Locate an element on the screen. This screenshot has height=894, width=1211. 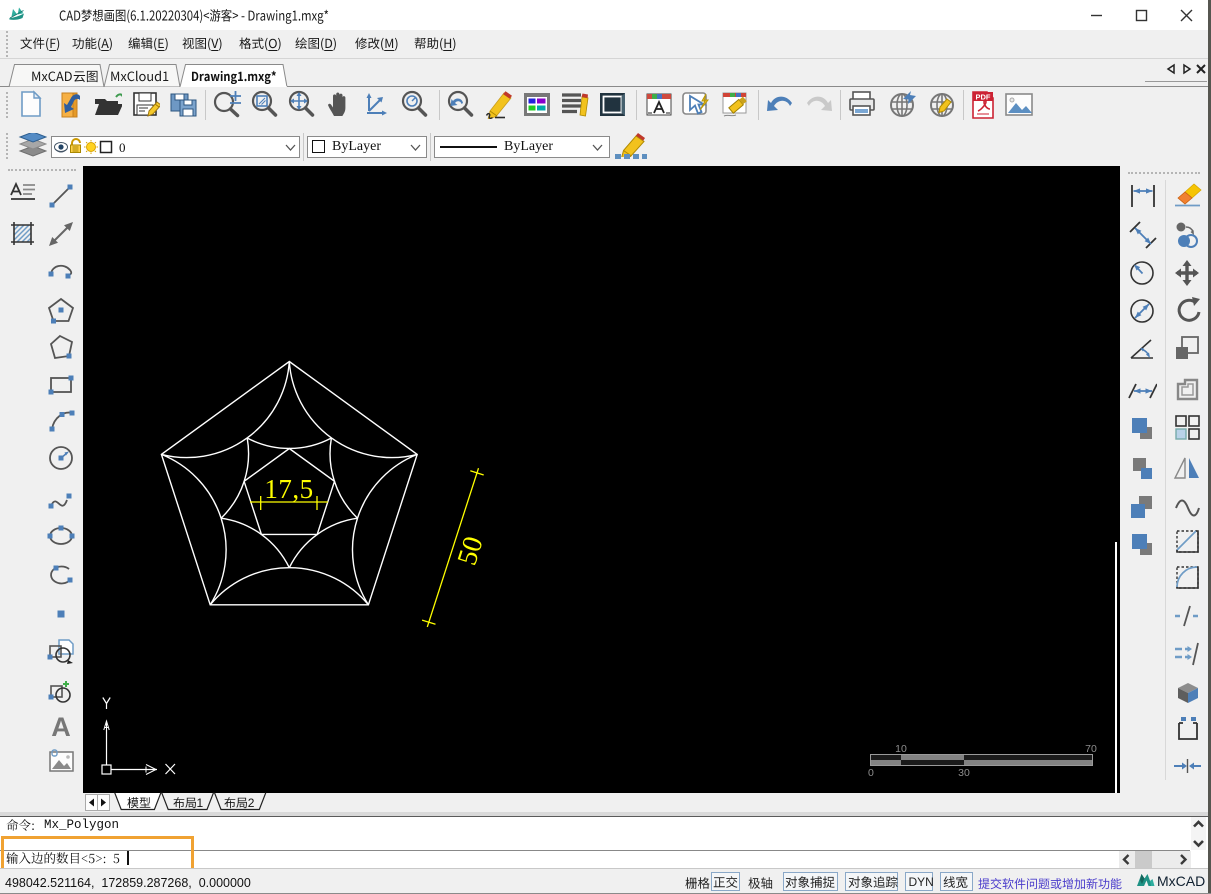
svg-text: PDF is located at coordinates (983, 97).